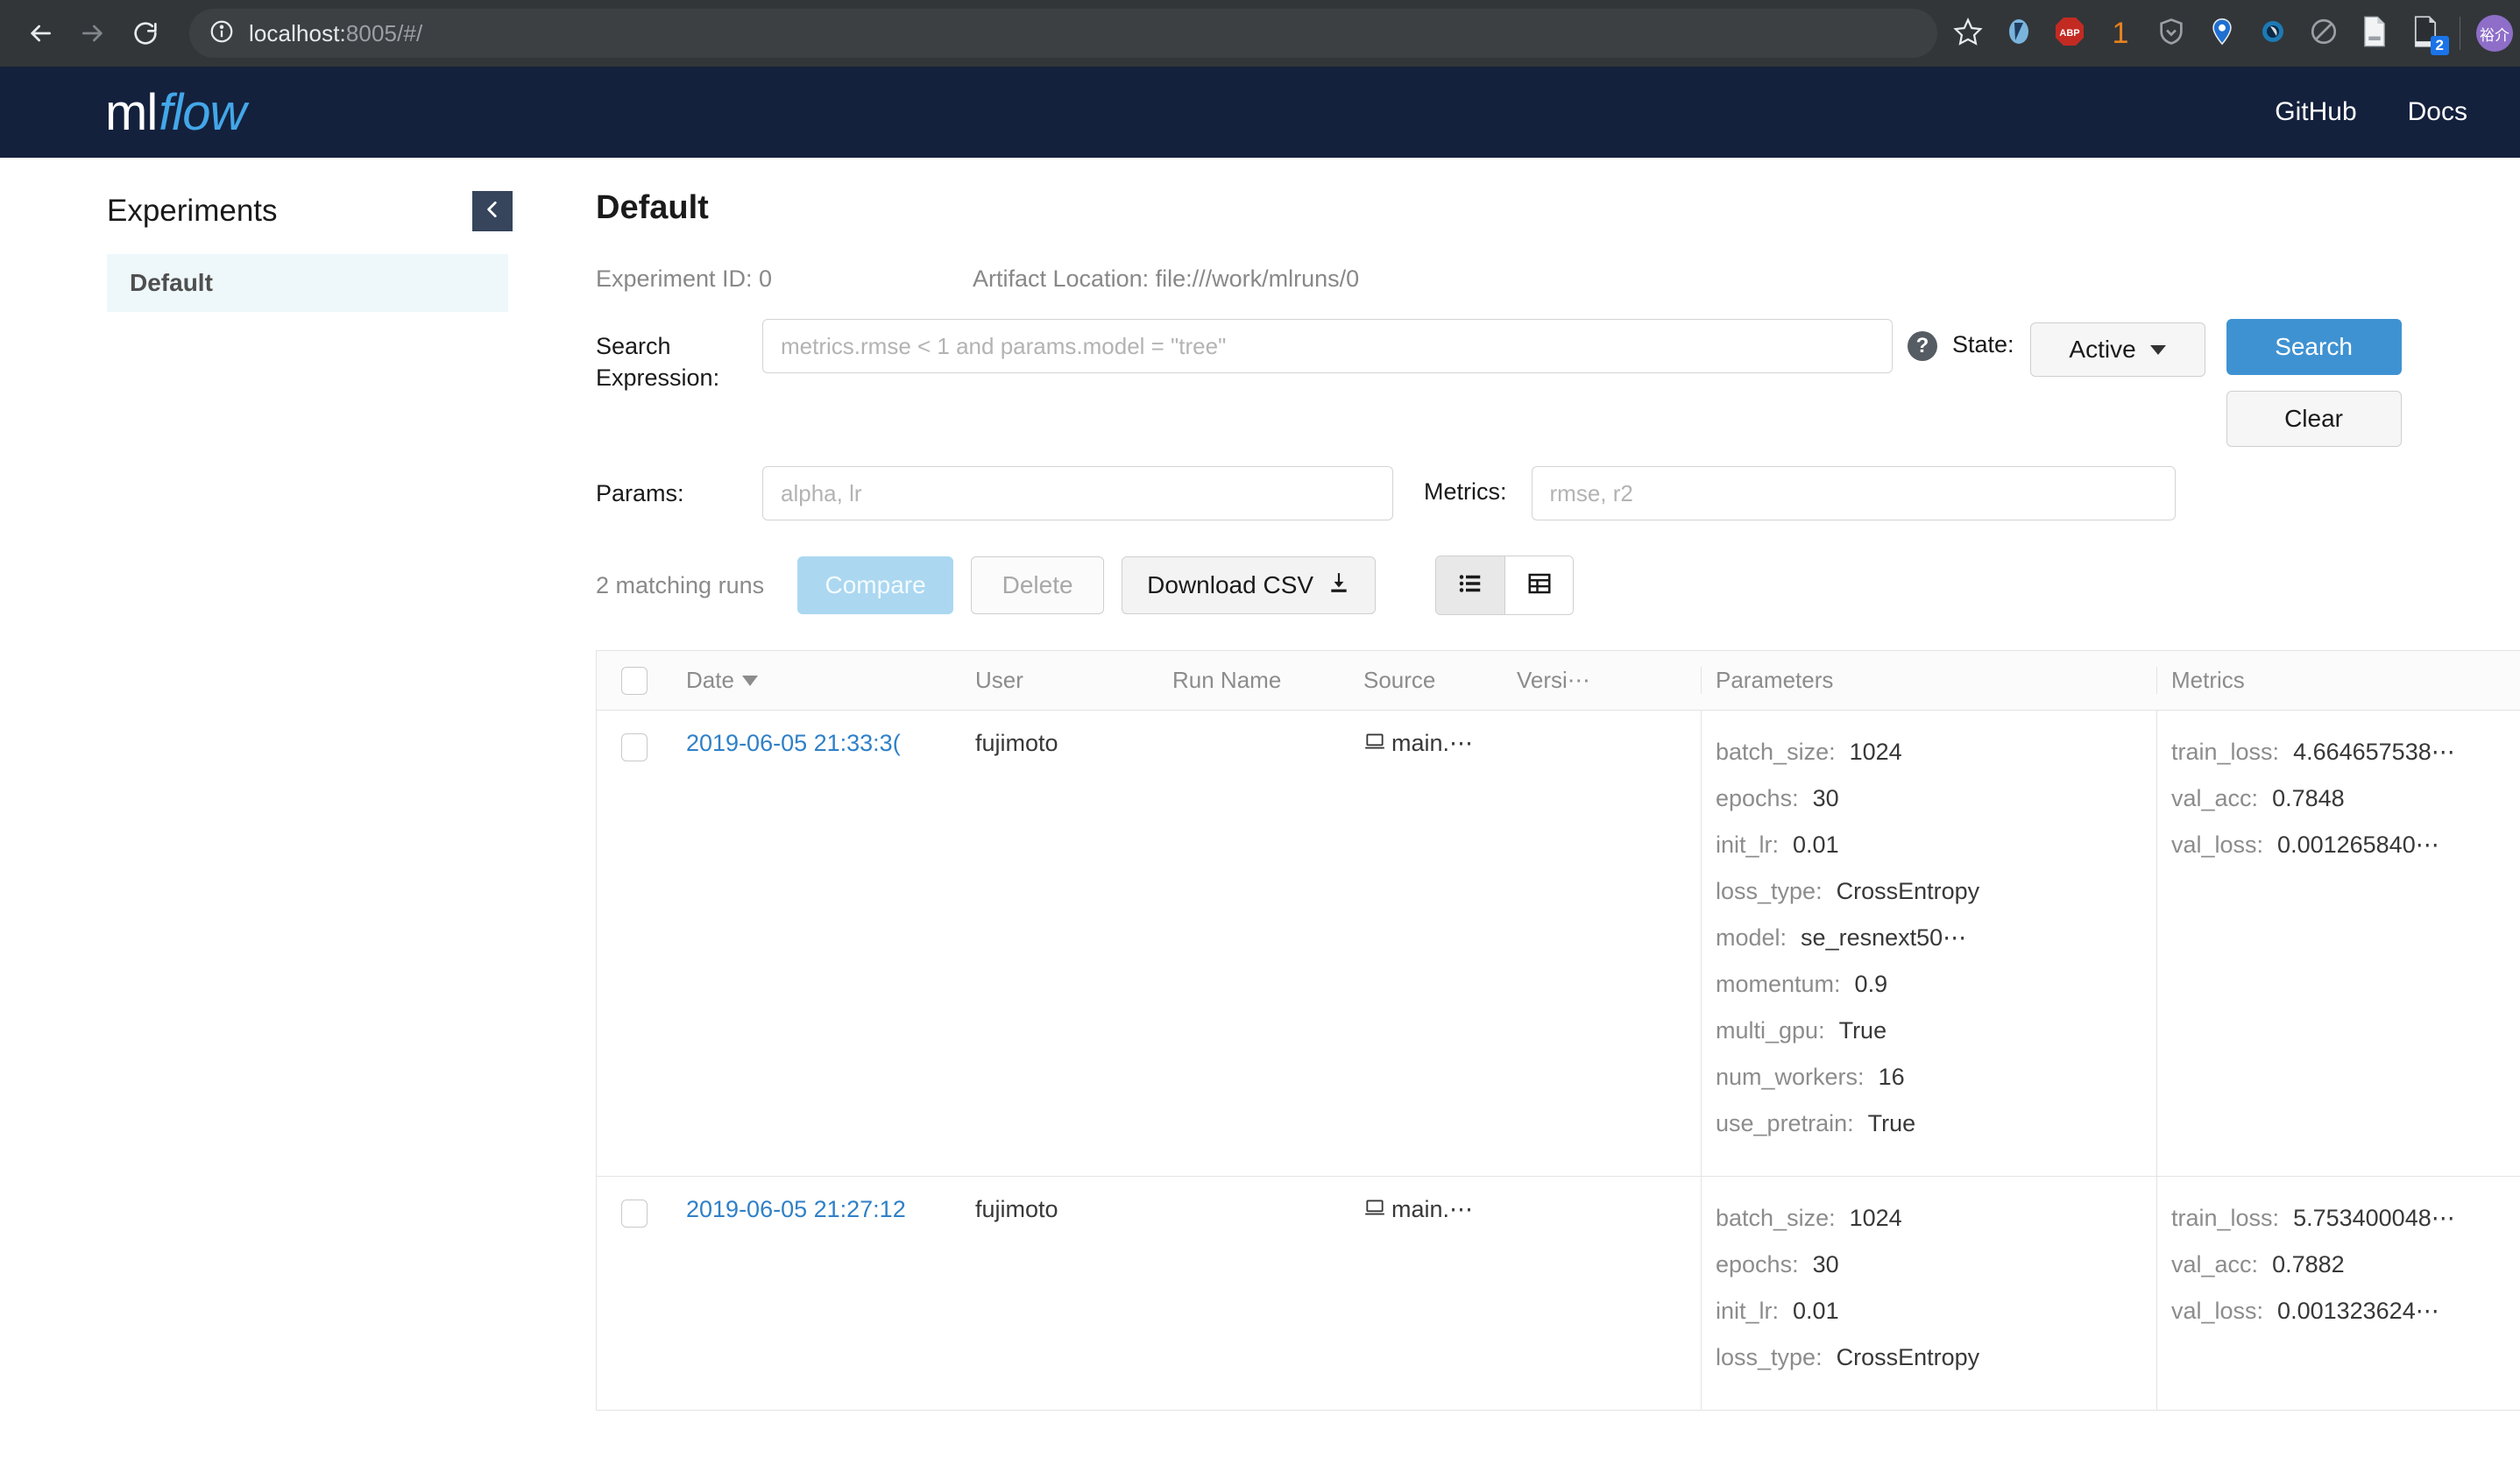 This screenshot has height=1465, width=2520. What do you see at coordinates (816, 681) in the screenshot?
I see `column-header-date: Date` at bounding box center [816, 681].